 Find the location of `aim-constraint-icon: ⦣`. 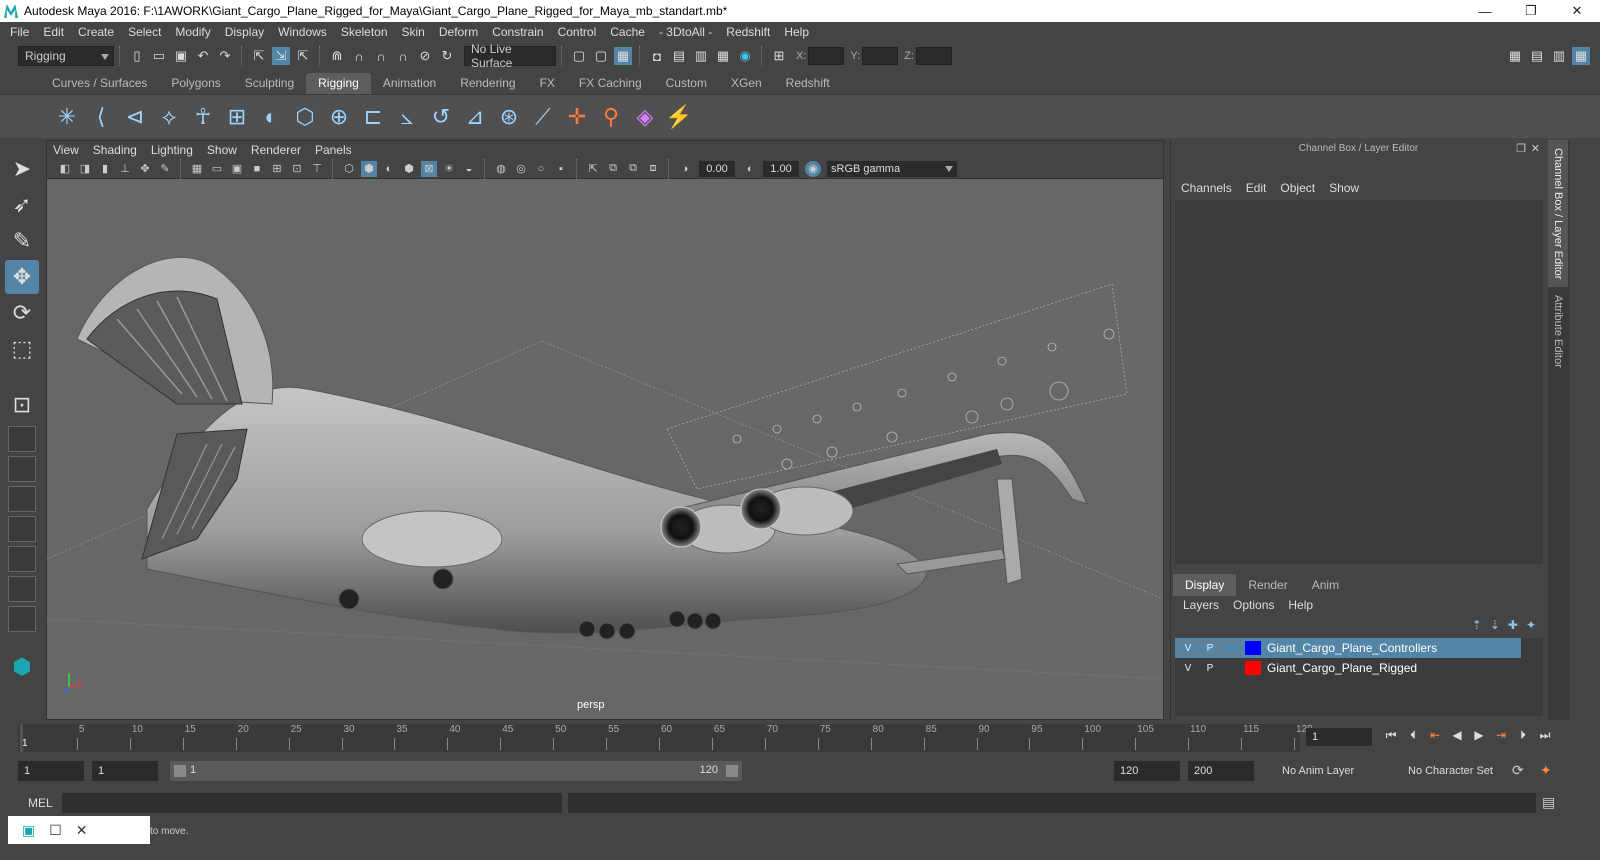

aim-constraint-icon: ⦣ is located at coordinates (407, 117).